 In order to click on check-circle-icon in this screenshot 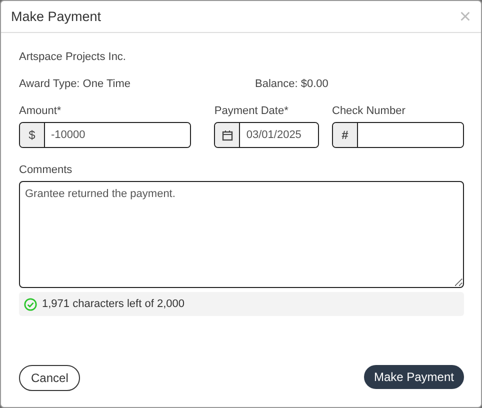, I will do `click(30, 304)`.